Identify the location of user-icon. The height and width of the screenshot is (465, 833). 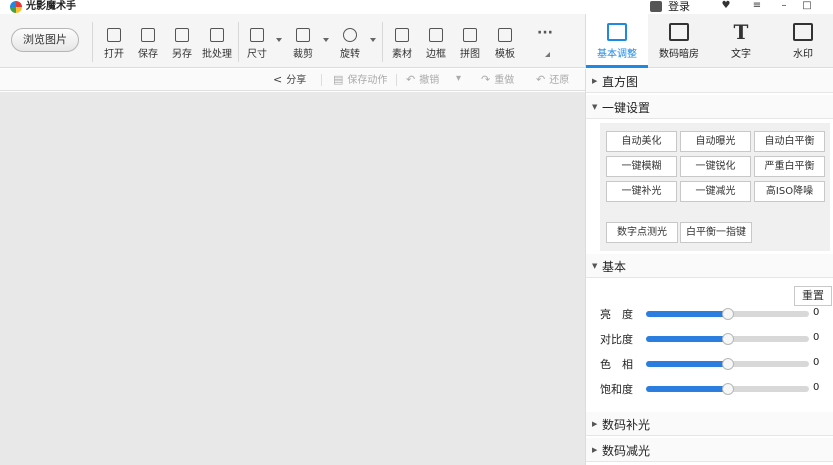
(656, 6).